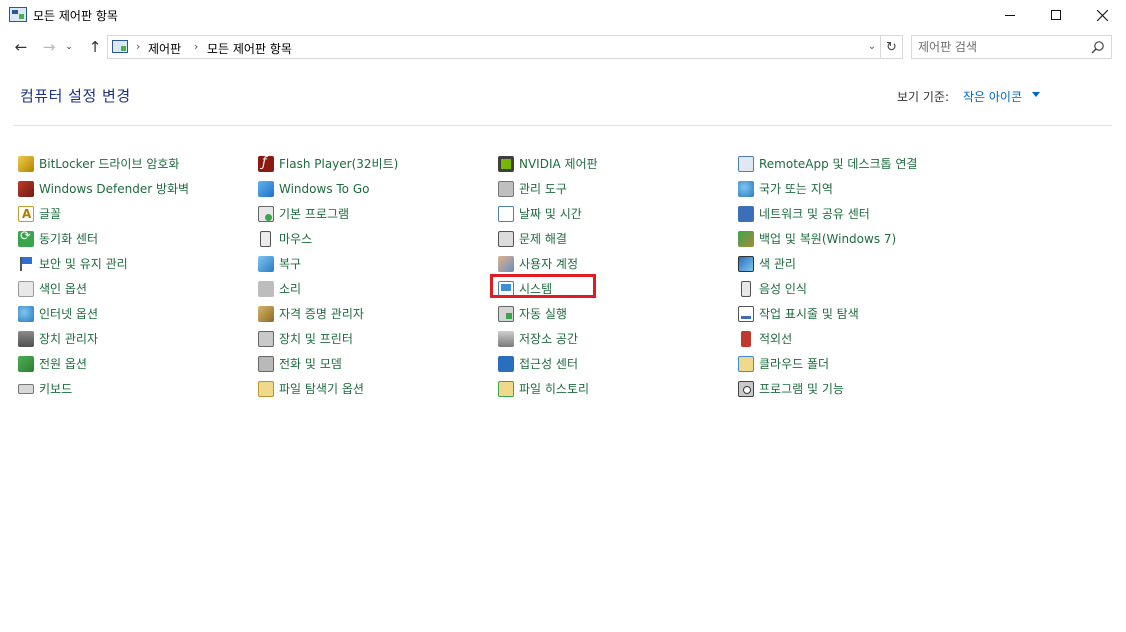 The width and height of the screenshot is (1126, 632). What do you see at coordinates (375, 363) in the screenshot?
I see `list-item-phone-modem: 전화 및 모뎀` at bounding box center [375, 363].